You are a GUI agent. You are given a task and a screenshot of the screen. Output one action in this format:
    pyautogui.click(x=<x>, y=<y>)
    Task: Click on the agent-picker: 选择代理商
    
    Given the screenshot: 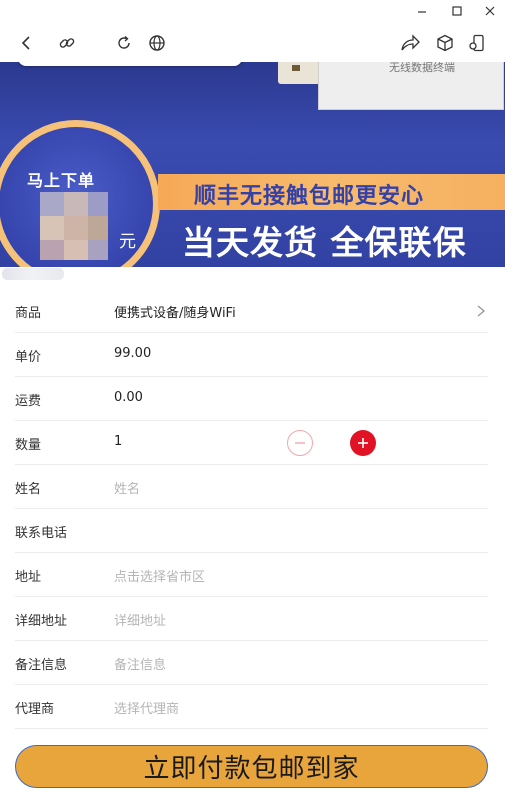 What is the action you would take?
    pyautogui.click(x=146, y=707)
    